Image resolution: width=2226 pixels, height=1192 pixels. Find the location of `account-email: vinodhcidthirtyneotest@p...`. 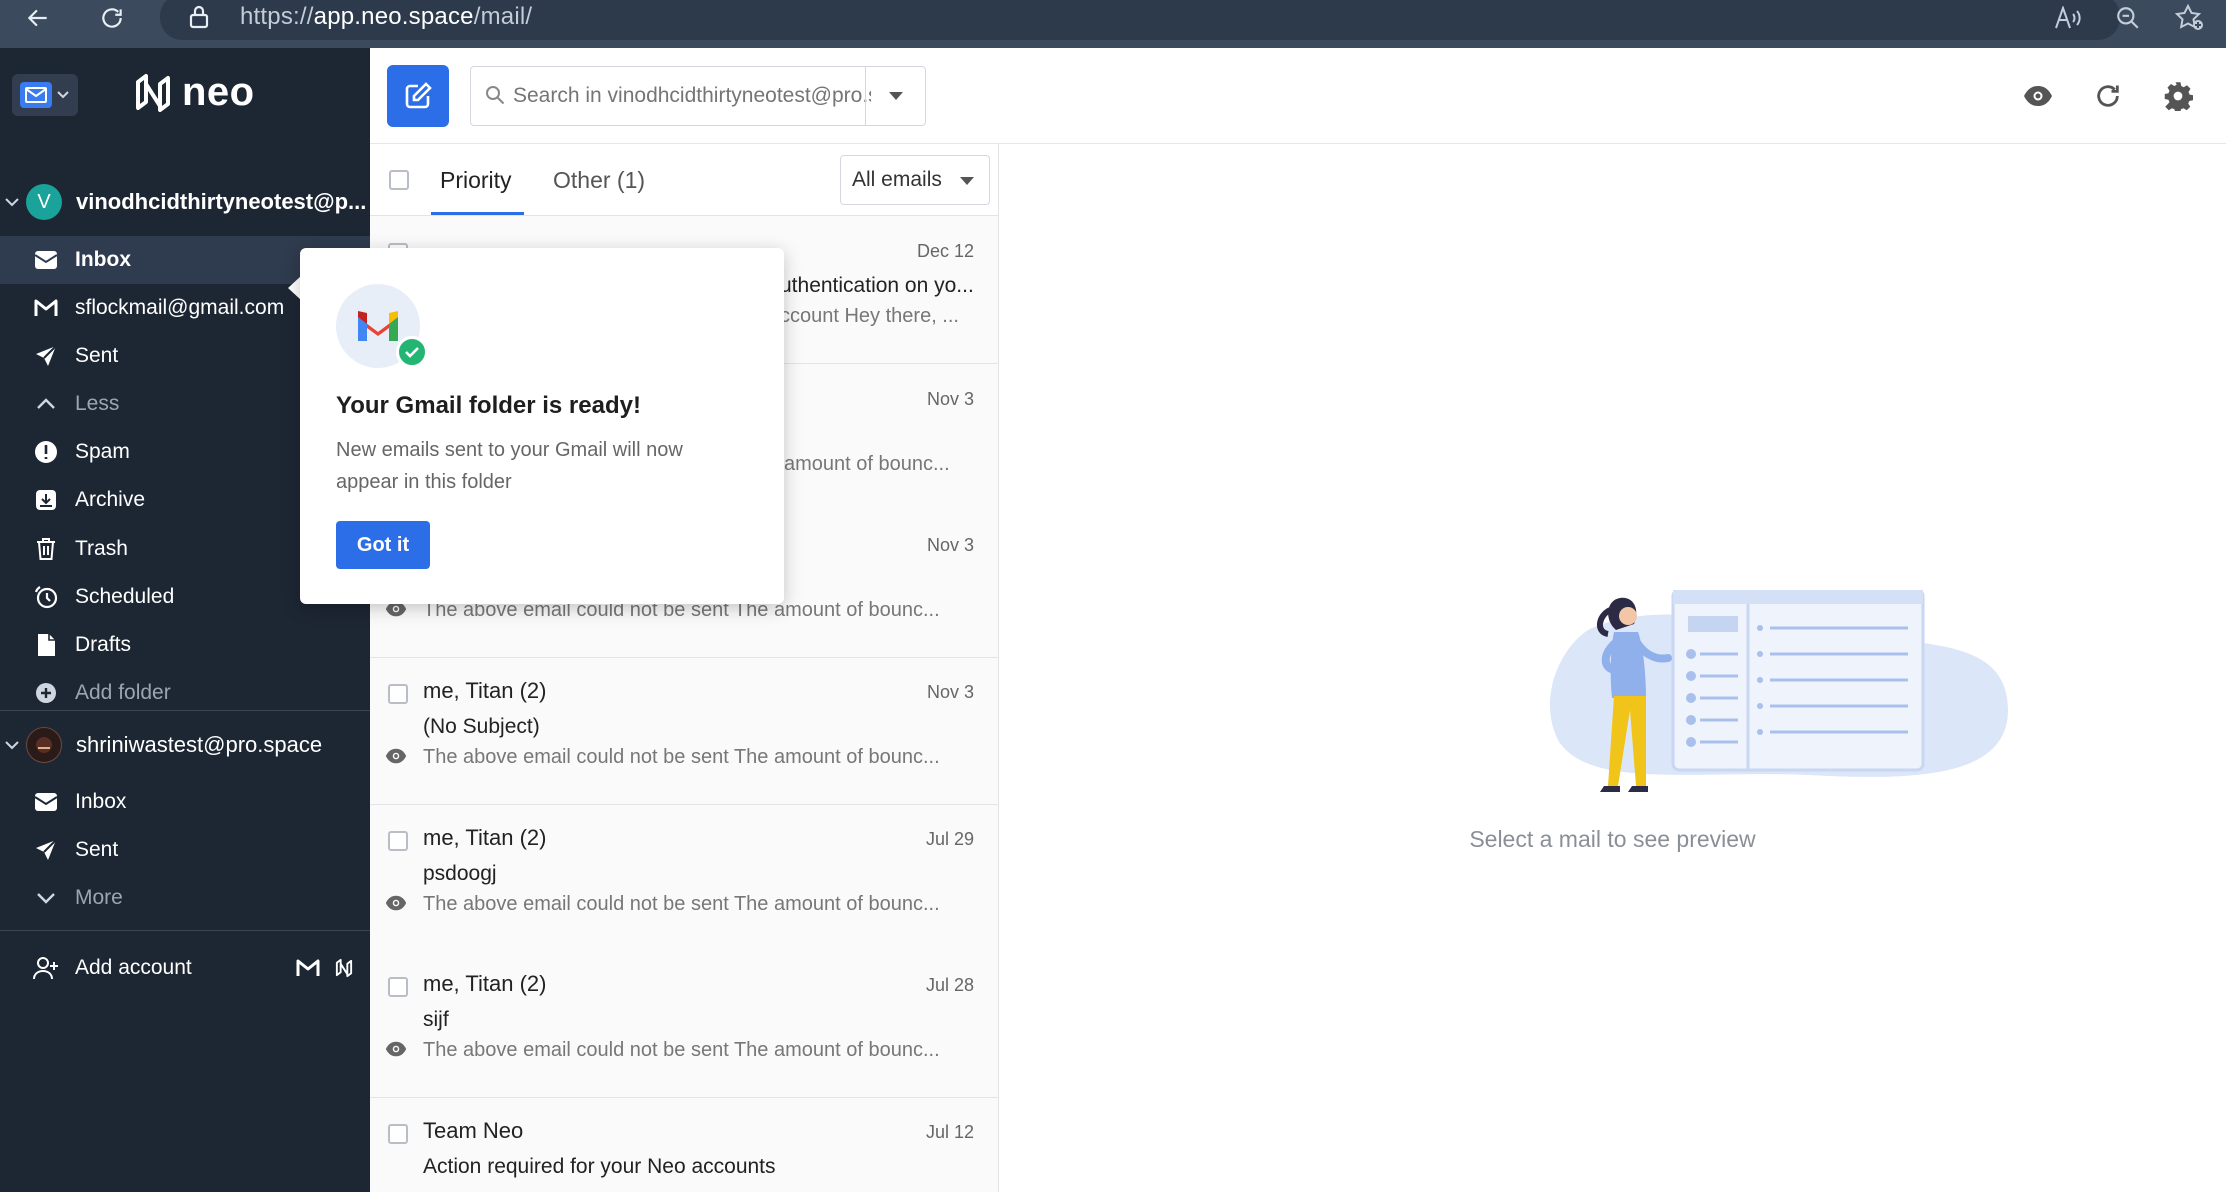

account-email: vinodhcidthirtyneotest@p... is located at coordinates (221, 201).